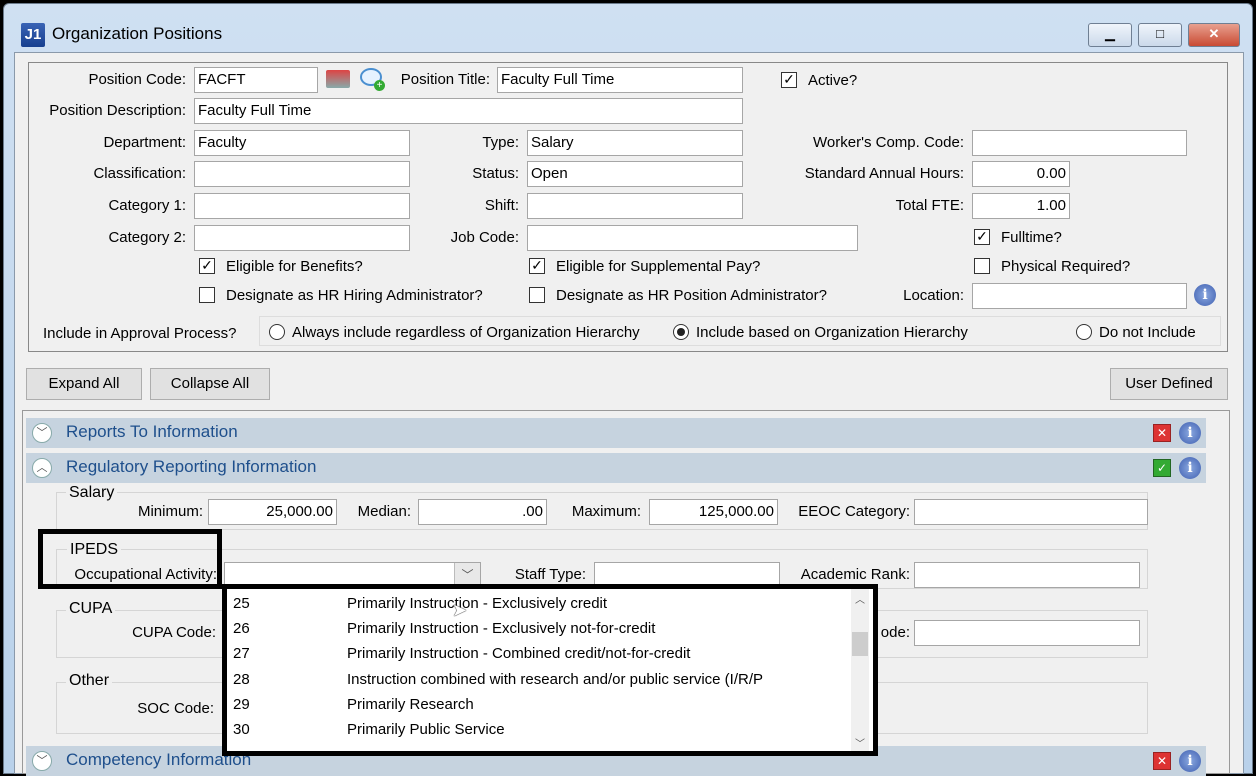  What do you see at coordinates (379, 85) in the screenshot?
I see `plus-icon: +` at bounding box center [379, 85].